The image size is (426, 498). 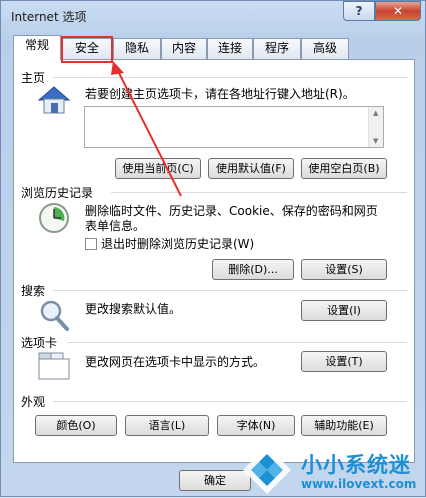 I want to click on use-default-button: 使用默认值(F), so click(x=251, y=168).